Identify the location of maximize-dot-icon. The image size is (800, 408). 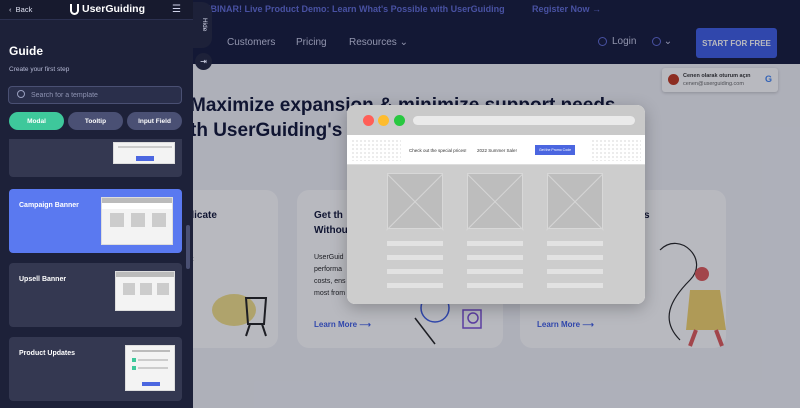
(399, 120).